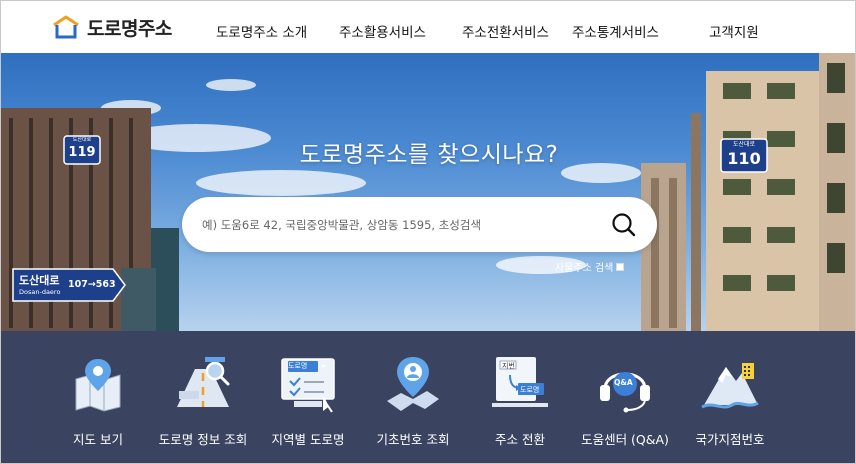  What do you see at coordinates (382, 31) in the screenshot?
I see `nav-item-utilization: 주소활용서비스` at bounding box center [382, 31].